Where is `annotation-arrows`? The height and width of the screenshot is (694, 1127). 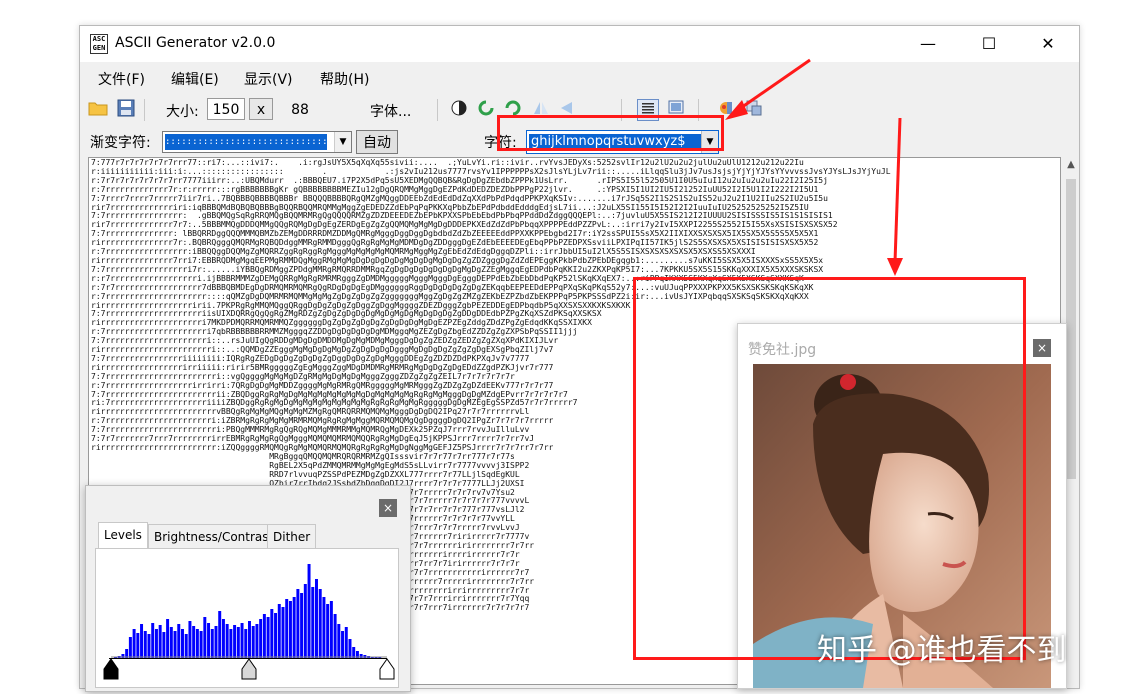 annotation-arrows is located at coordinates (814, 167).